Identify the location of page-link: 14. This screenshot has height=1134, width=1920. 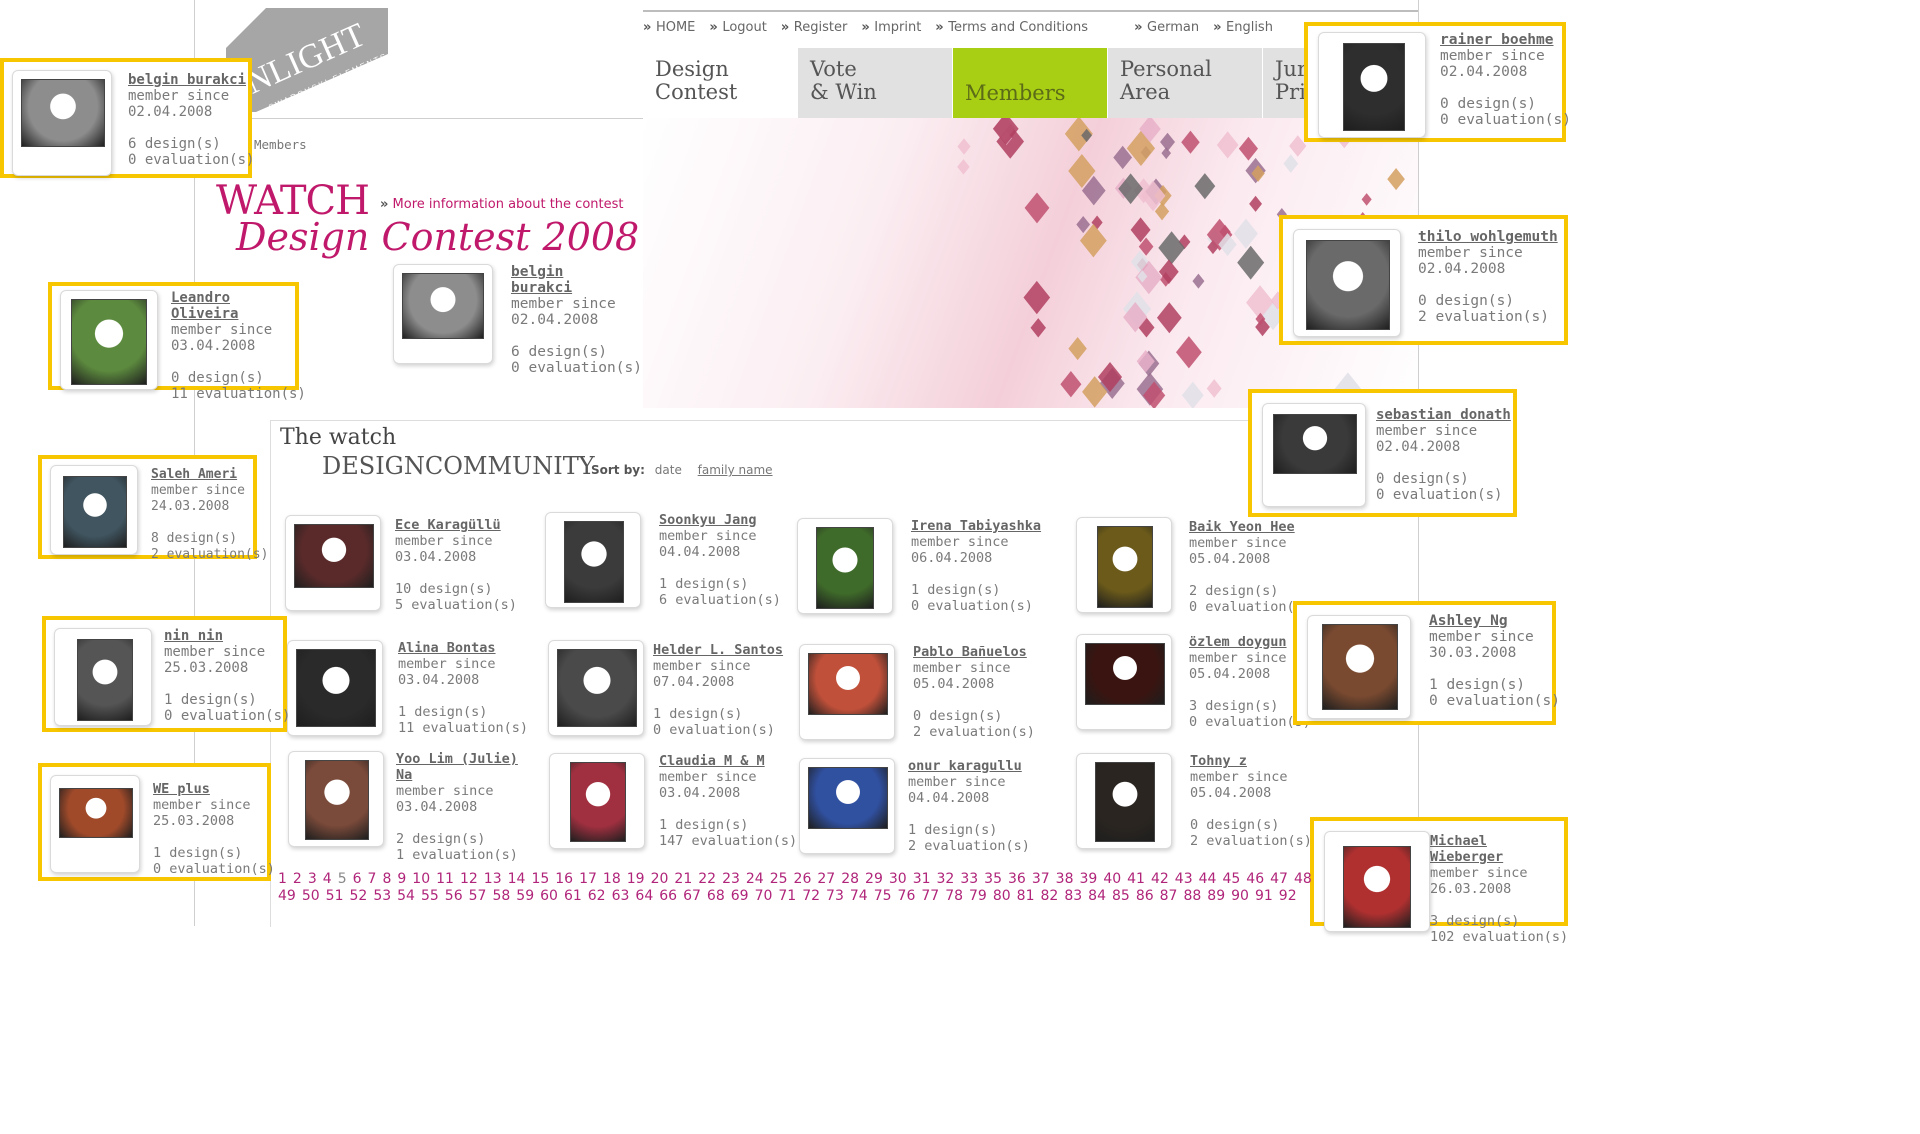
(517, 879).